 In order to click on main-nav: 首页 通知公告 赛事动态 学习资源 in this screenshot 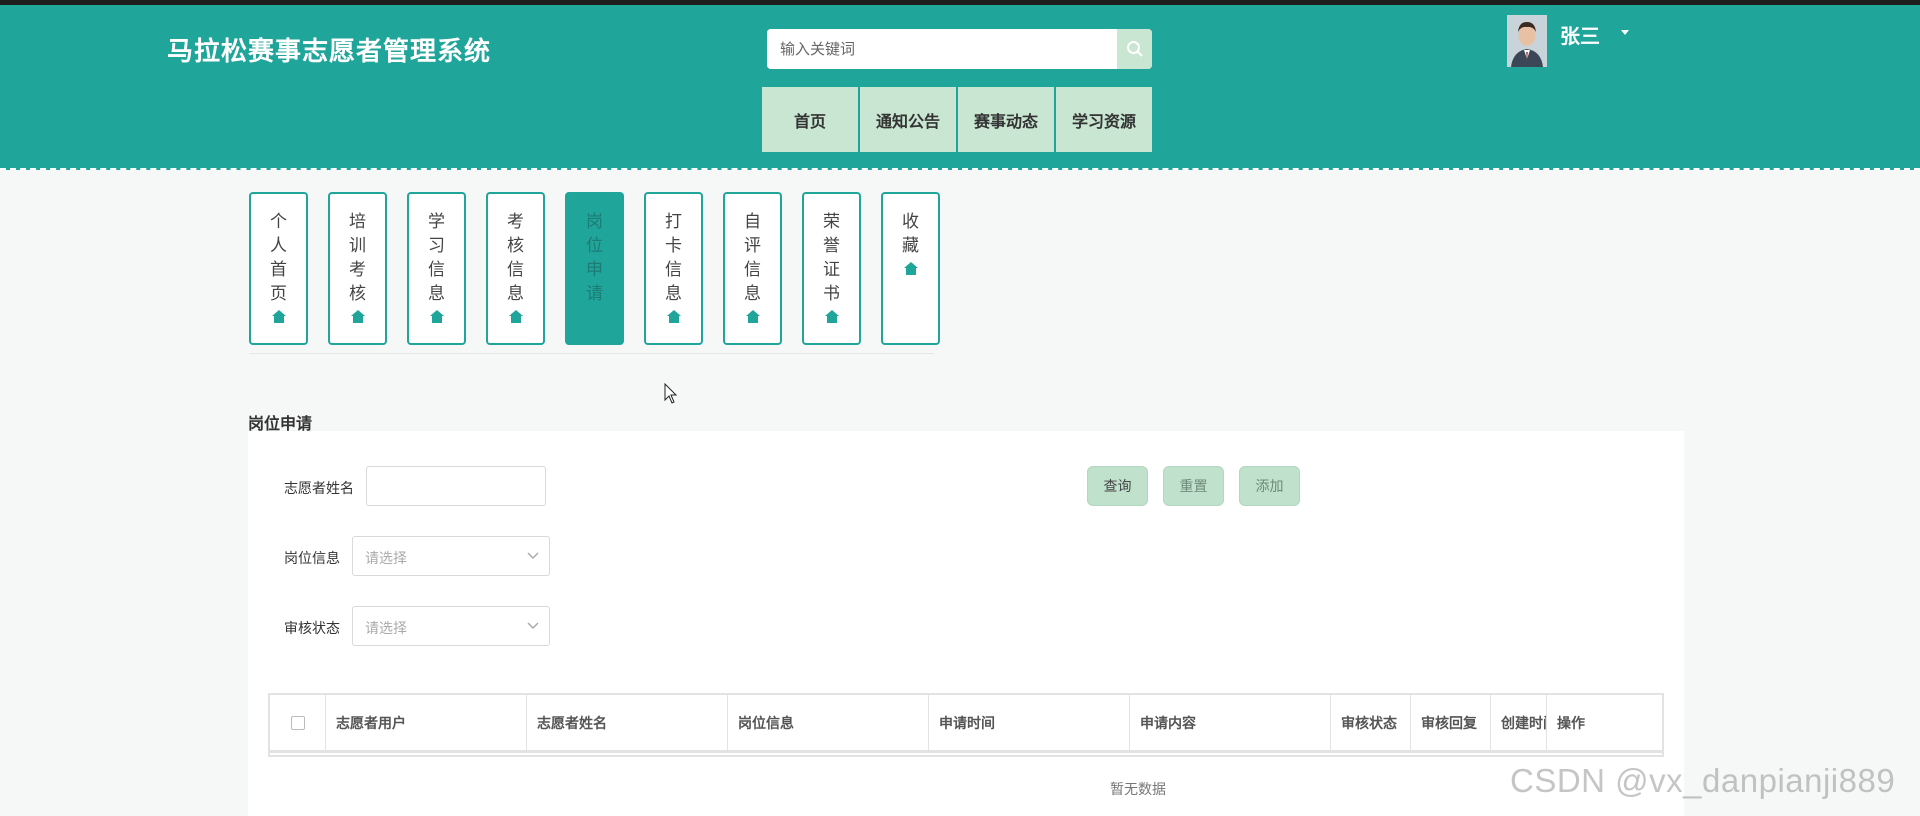, I will do `click(957, 119)`.